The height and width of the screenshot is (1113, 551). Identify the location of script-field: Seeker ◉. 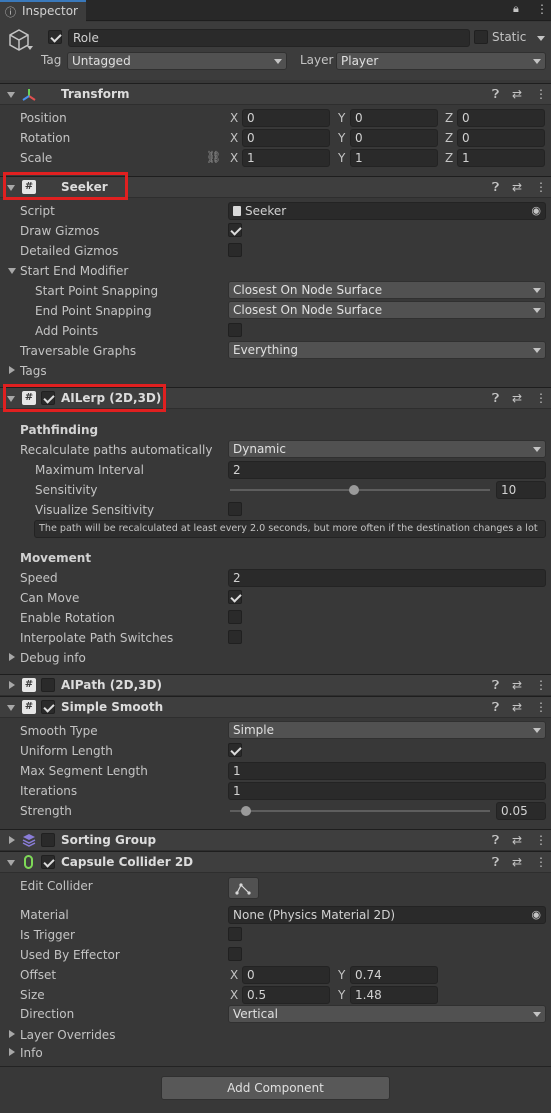
(387, 211).